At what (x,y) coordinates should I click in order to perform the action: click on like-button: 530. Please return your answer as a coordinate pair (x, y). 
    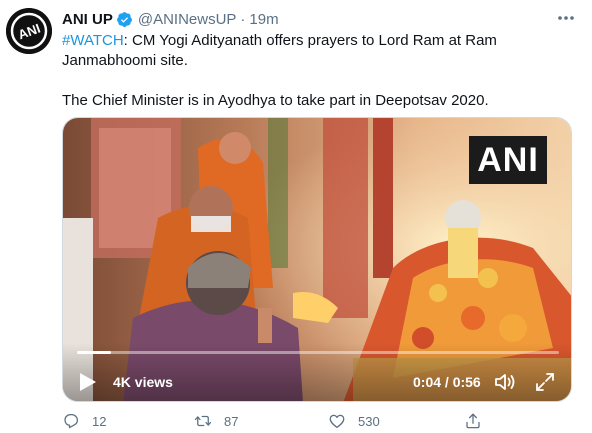
    Looking at the image, I should click on (354, 421).